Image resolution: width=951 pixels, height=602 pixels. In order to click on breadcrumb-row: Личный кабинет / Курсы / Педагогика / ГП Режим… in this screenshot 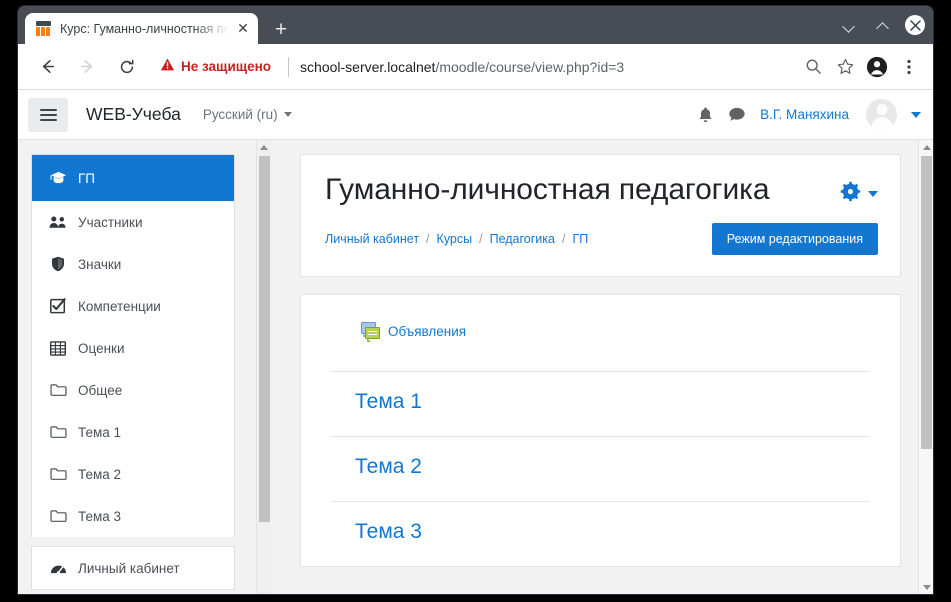, I will do `click(601, 239)`.